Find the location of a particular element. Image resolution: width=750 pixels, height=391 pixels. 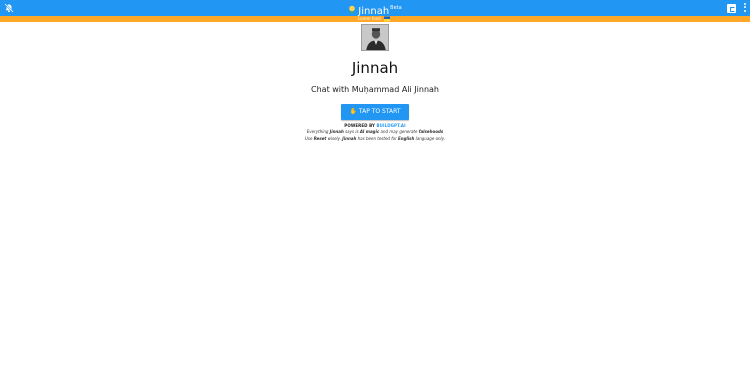

more-vert-icon is located at coordinates (745, 8).